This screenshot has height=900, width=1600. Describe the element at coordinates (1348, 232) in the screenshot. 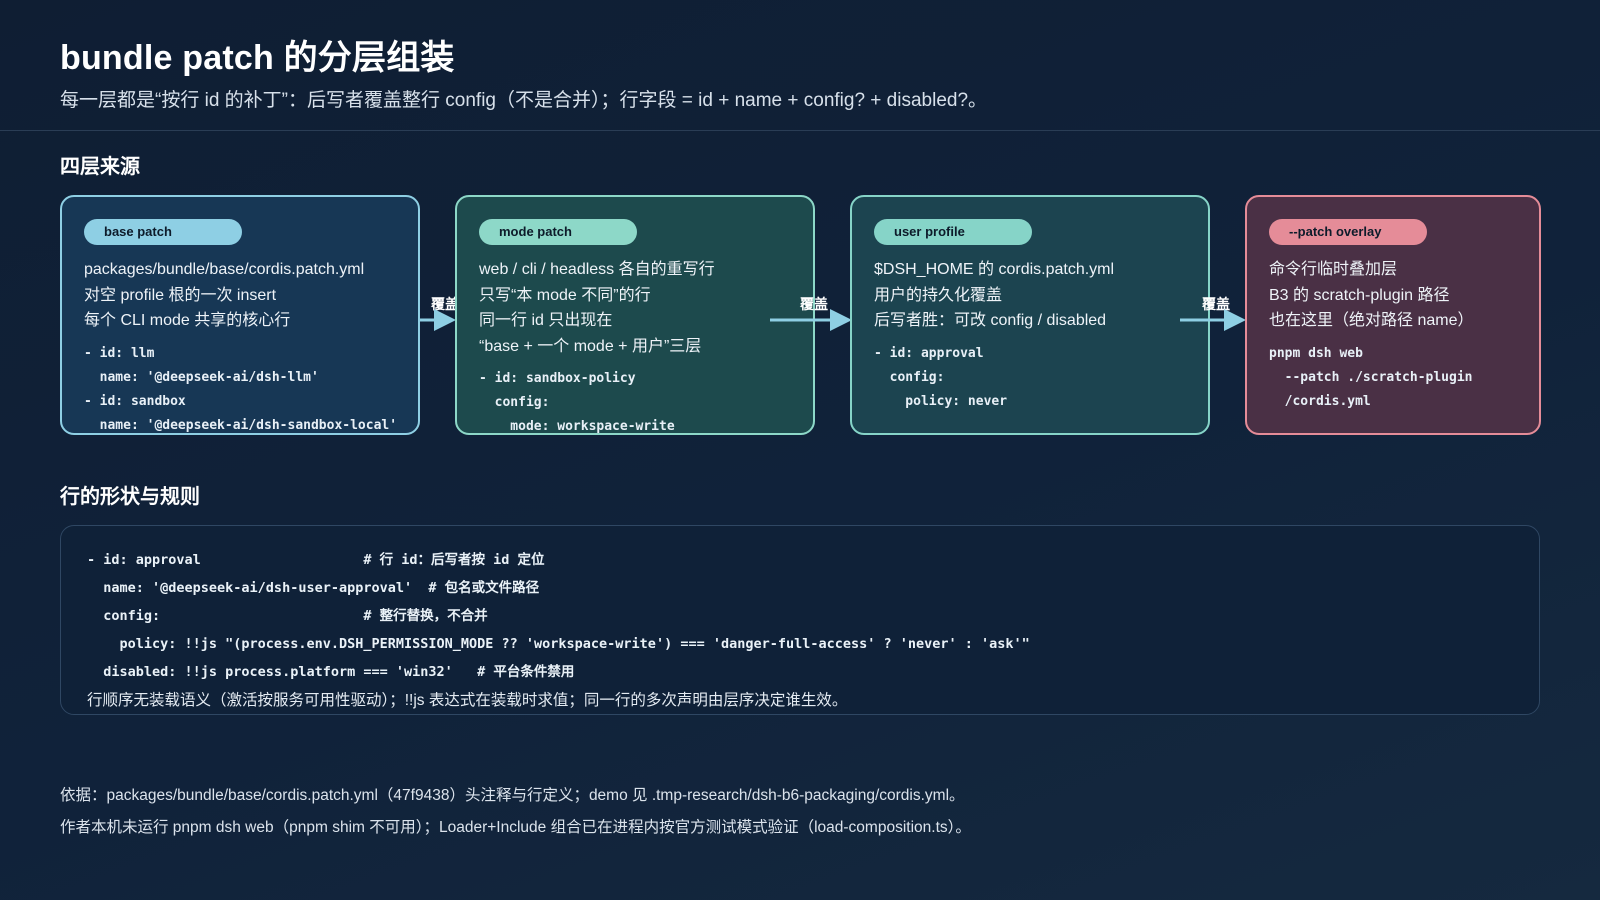

I see `tag-patch-overlay: --patch overlay` at that location.